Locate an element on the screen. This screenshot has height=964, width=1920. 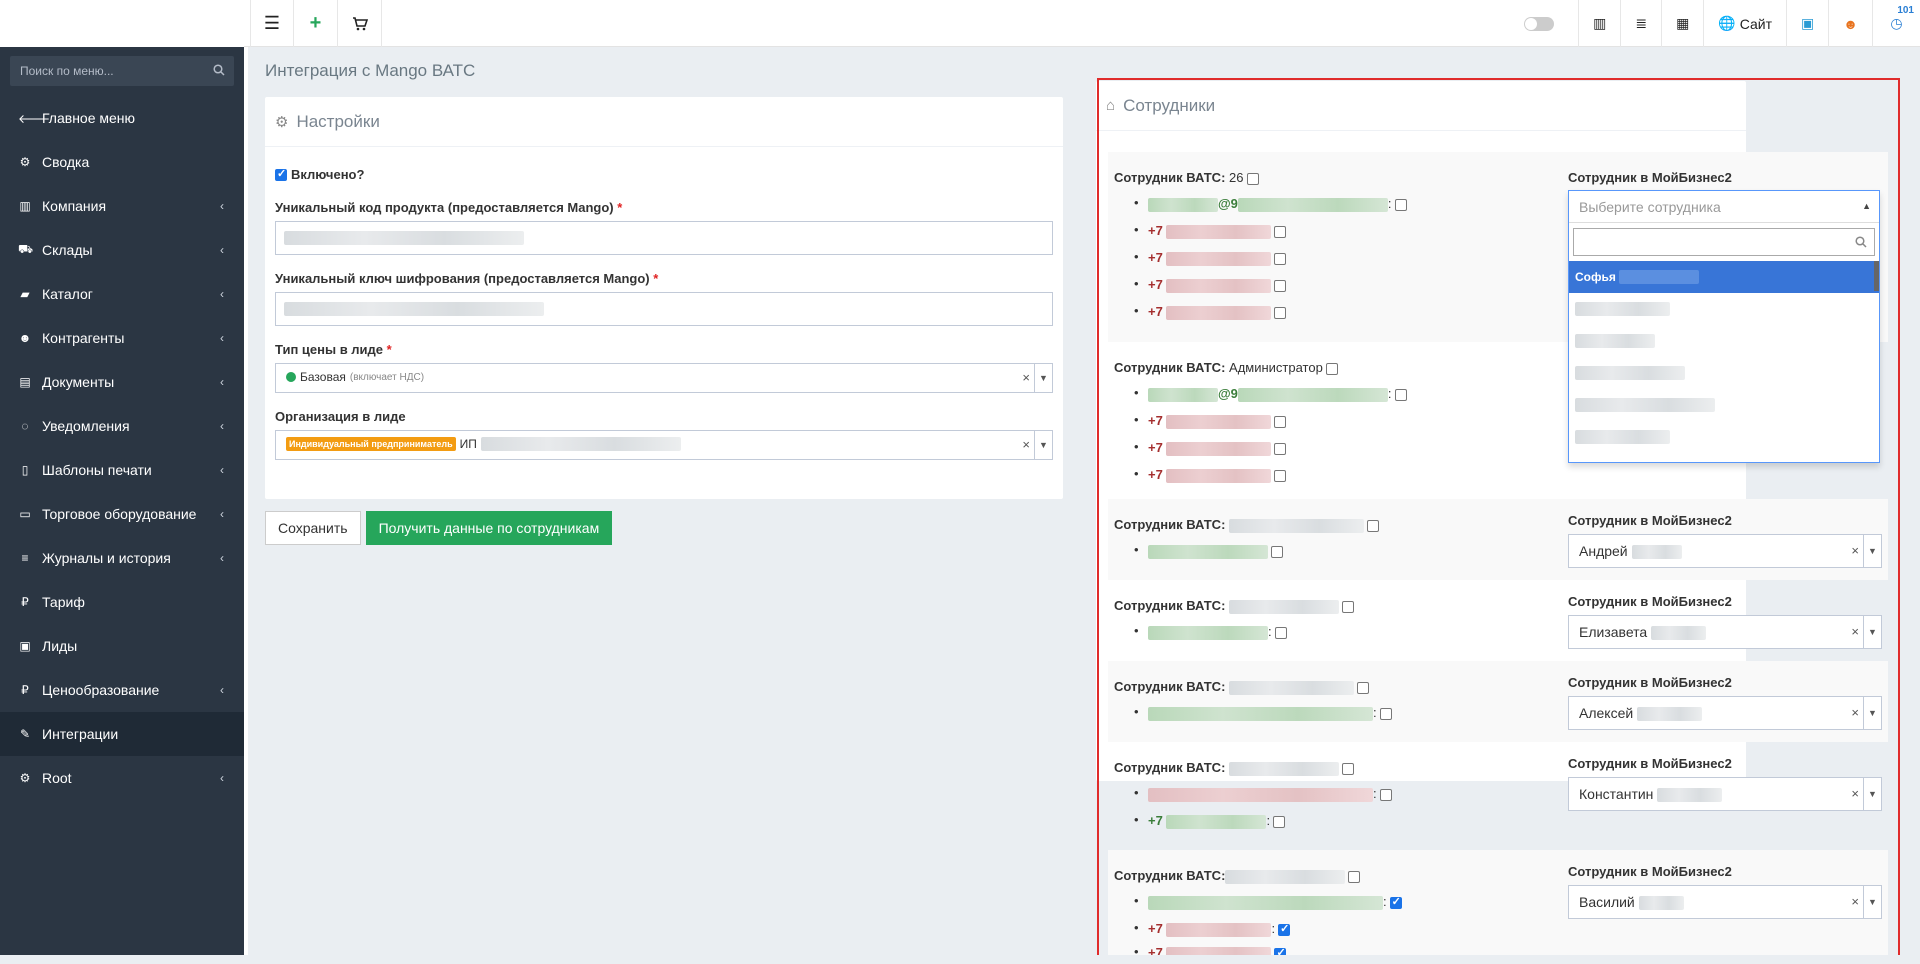
tasks-button: ≣ is located at coordinates (1640, 23).